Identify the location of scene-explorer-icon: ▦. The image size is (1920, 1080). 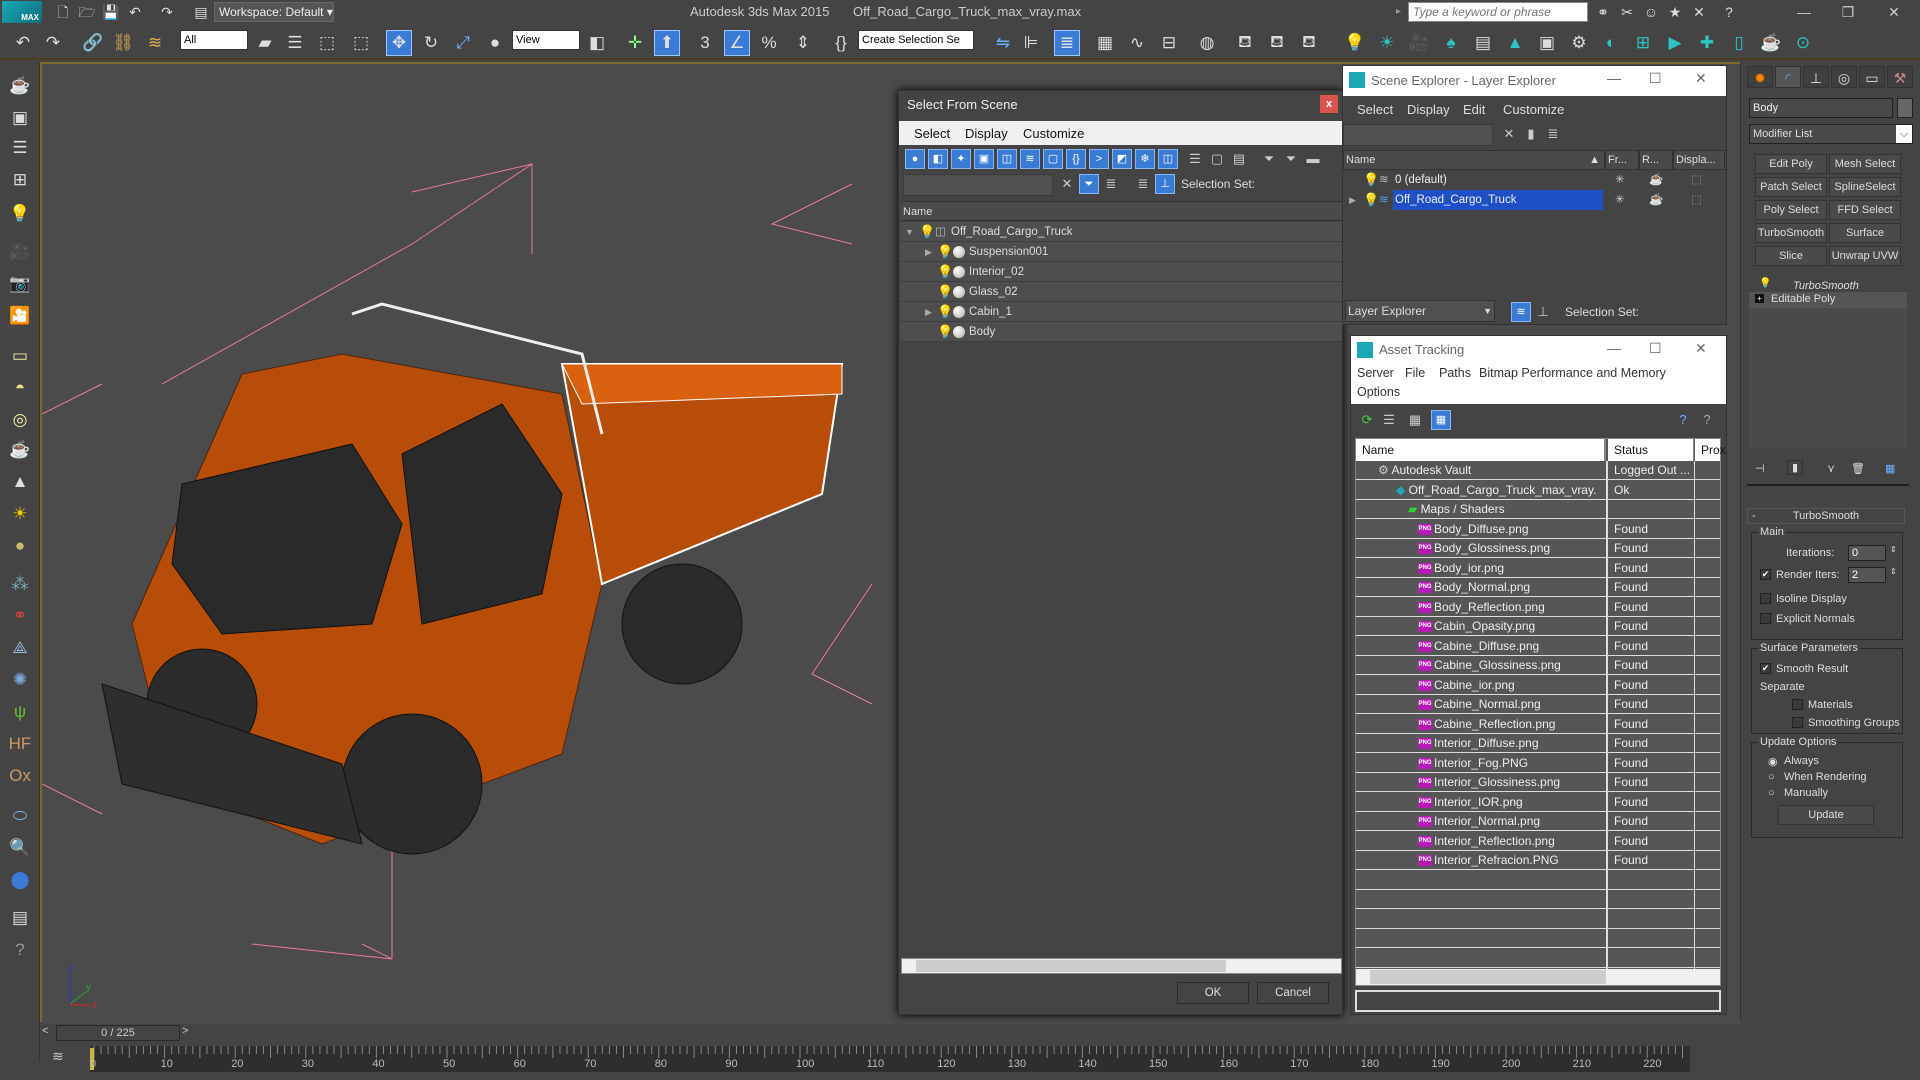
(1105, 43).